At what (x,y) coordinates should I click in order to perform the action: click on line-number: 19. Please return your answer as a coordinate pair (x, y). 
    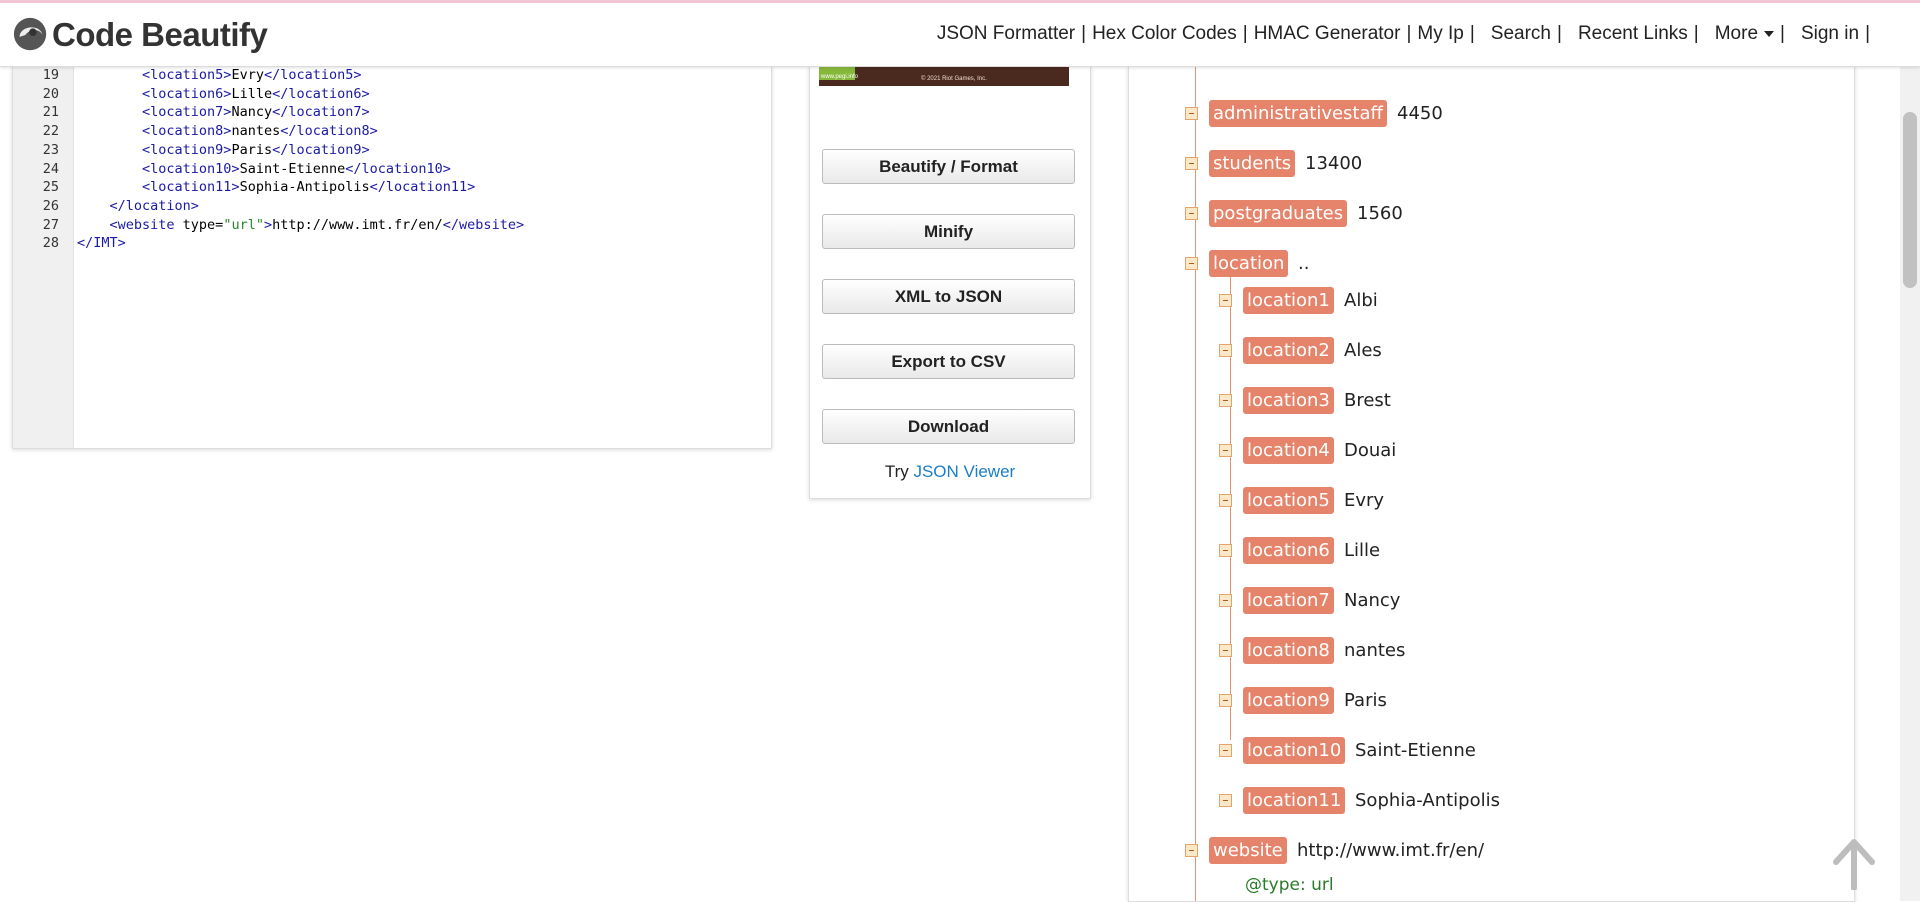
    Looking at the image, I should click on (50, 75).